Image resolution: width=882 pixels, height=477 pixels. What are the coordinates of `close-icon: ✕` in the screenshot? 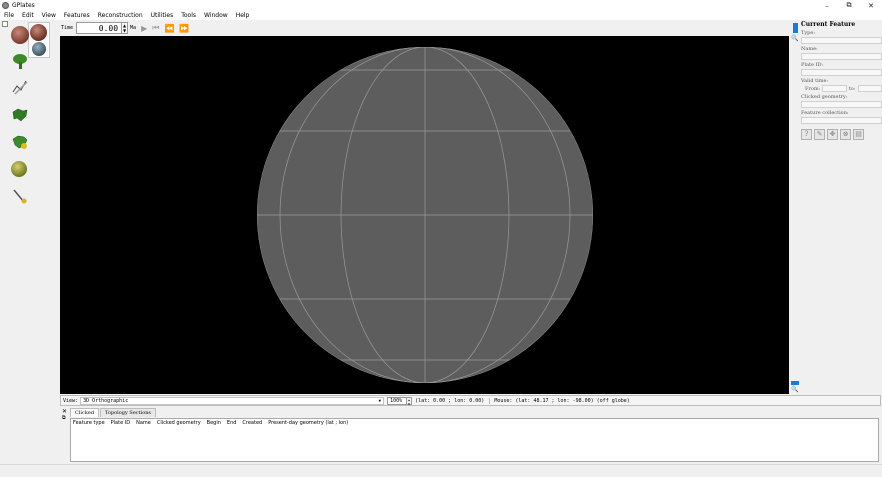 It's located at (64, 411).